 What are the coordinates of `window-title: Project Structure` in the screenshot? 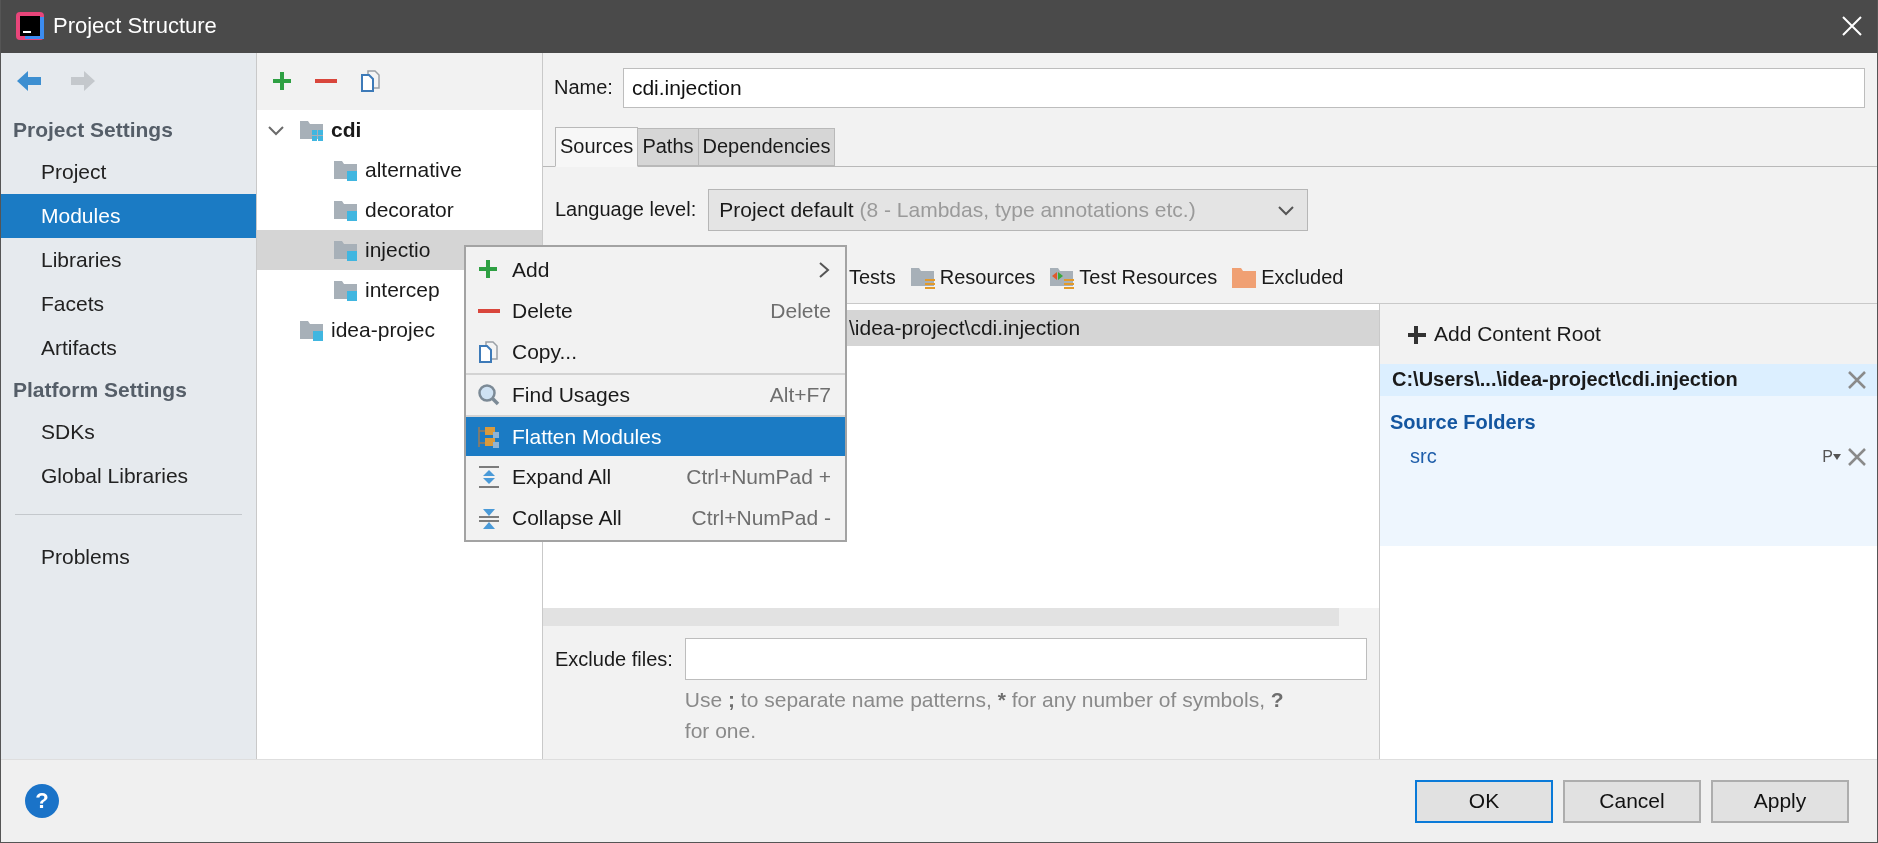 It's located at (135, 26).